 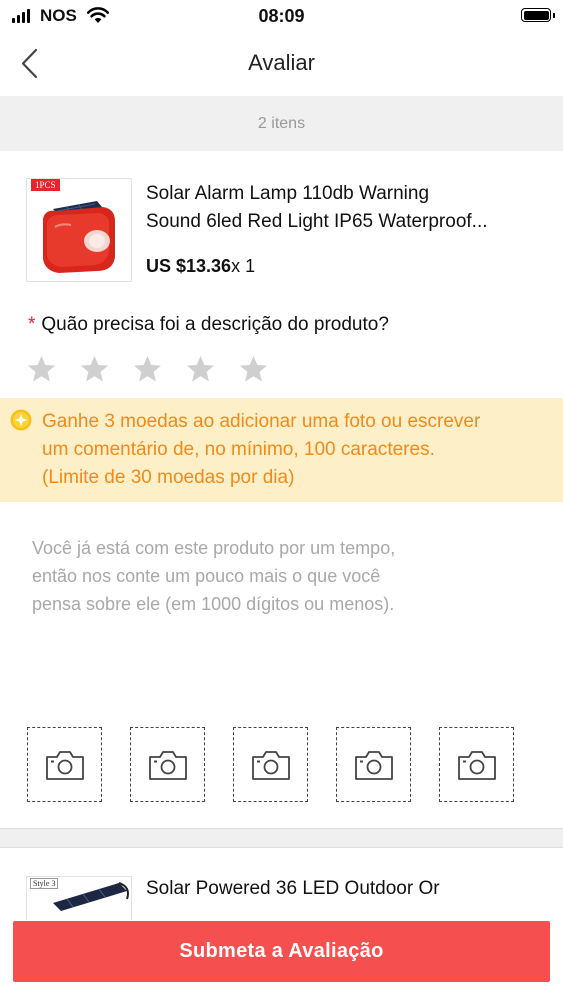 I want to click on star-1-icon, so click(x=41, y=369).